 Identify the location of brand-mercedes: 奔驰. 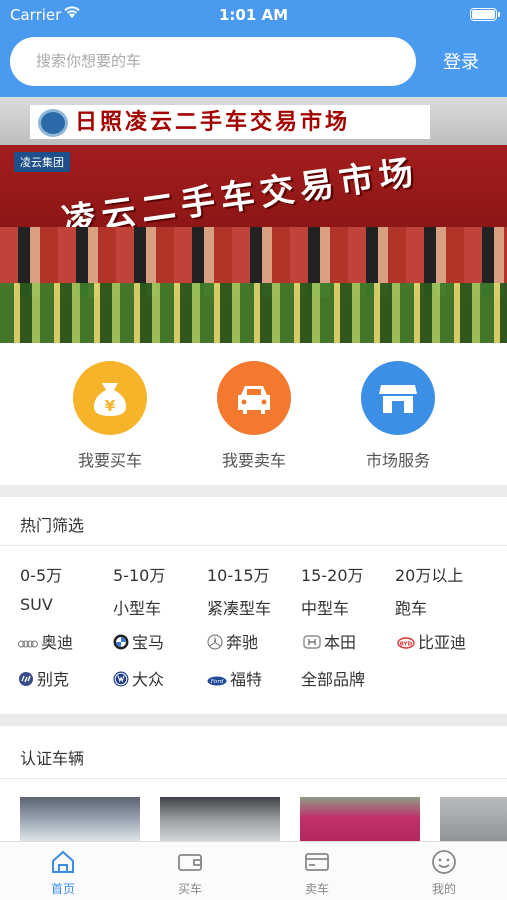
(232, 641).